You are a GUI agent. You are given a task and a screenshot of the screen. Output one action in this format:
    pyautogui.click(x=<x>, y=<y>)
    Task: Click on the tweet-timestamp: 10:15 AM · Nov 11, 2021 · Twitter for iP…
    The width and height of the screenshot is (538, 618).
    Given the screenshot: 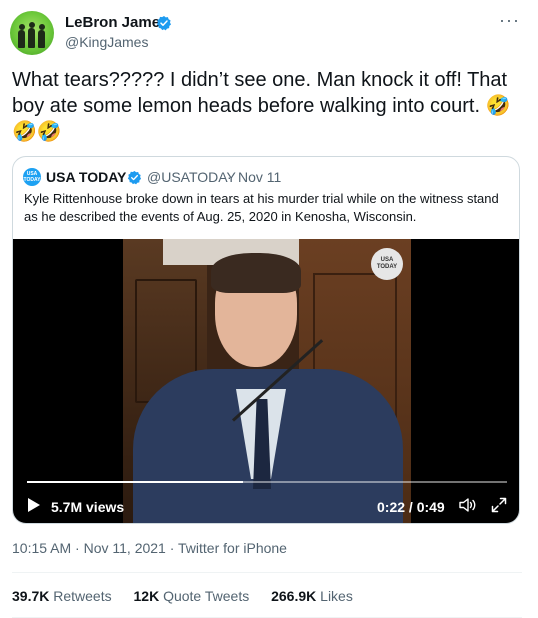 What is the action you would take?
    pyautogui.click(x=149, y=548)
    